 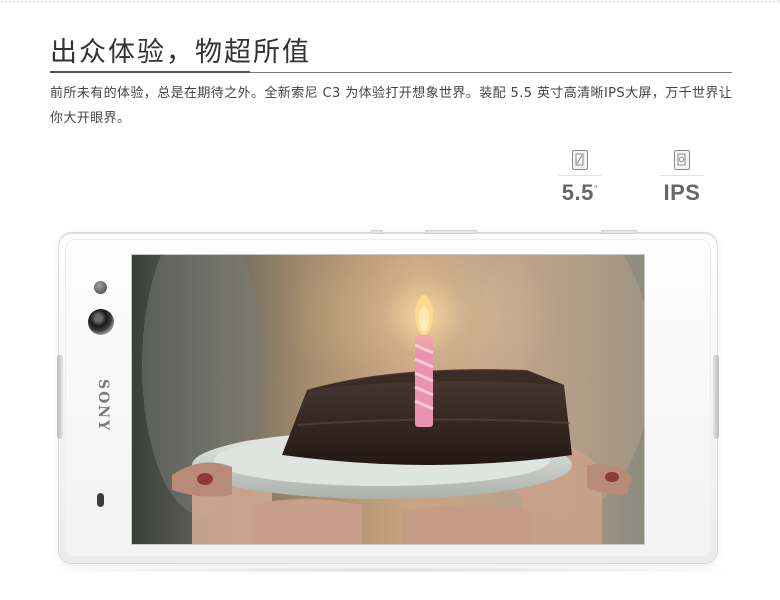 I want to click on section-title: 出众体验，物超所值, so click(x=180, y=52).